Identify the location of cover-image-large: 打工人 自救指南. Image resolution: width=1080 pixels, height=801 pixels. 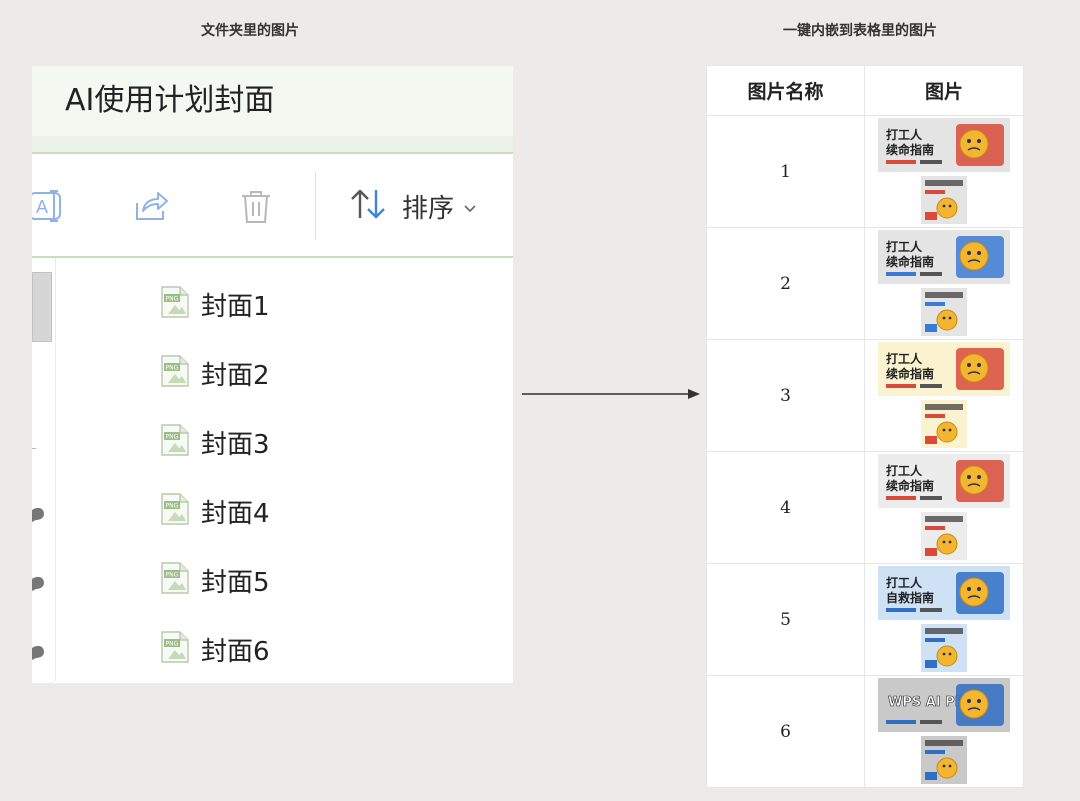
(944, 593).